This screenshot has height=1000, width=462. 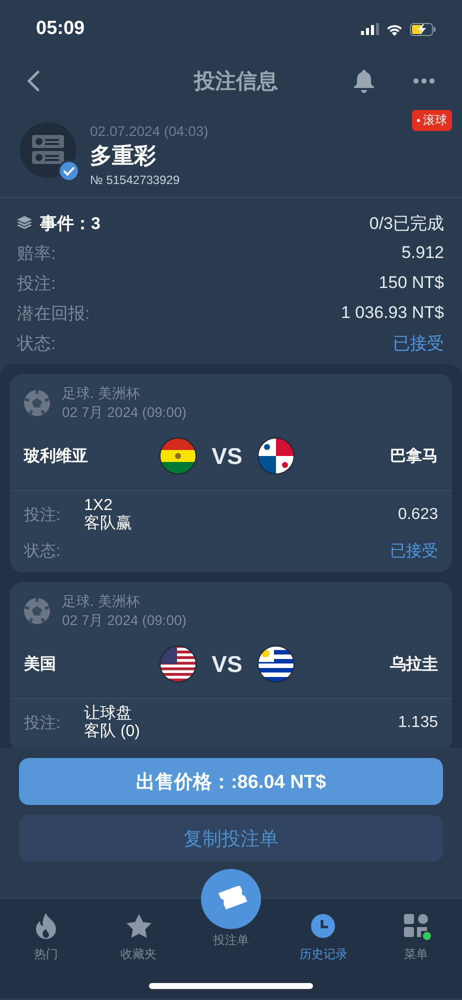 What do you see at coordinates (108, 524) in the screenshot?
I see `pick-name: 客队赢` at bounding box center [108, 524].